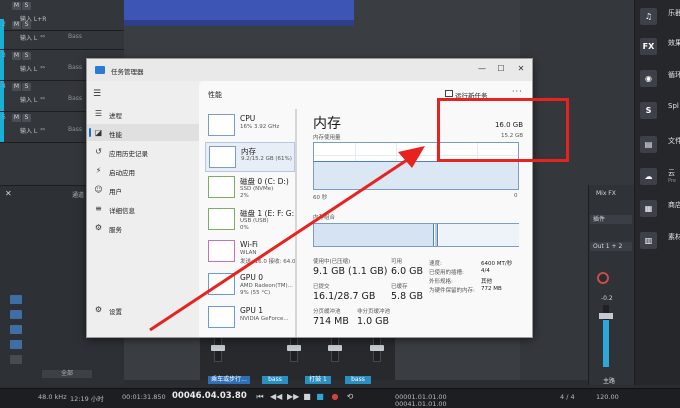 This screenshot has height=408, width=680. What do you see at coordinates (250, 285) in the screenshot?
I see `resource-item-gpu0: GPU 0 AMD Radeon(TM)... 9% (55 °C)` at bounding box center [250, 285].